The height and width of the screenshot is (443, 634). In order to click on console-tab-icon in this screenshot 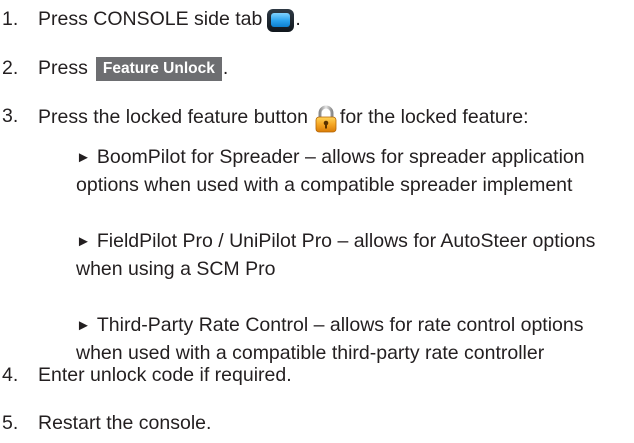, I will do `click(281, 20)`.